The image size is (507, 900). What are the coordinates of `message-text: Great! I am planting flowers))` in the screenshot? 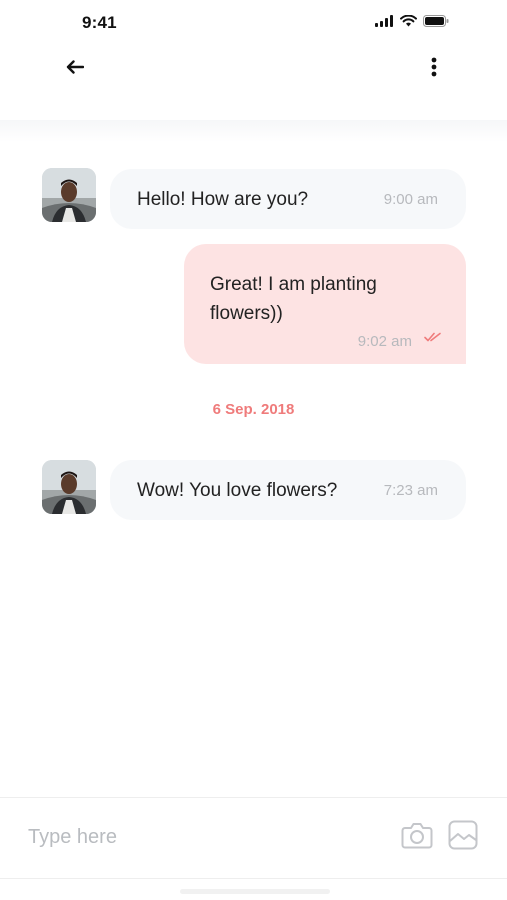 It's located at (293, 299).